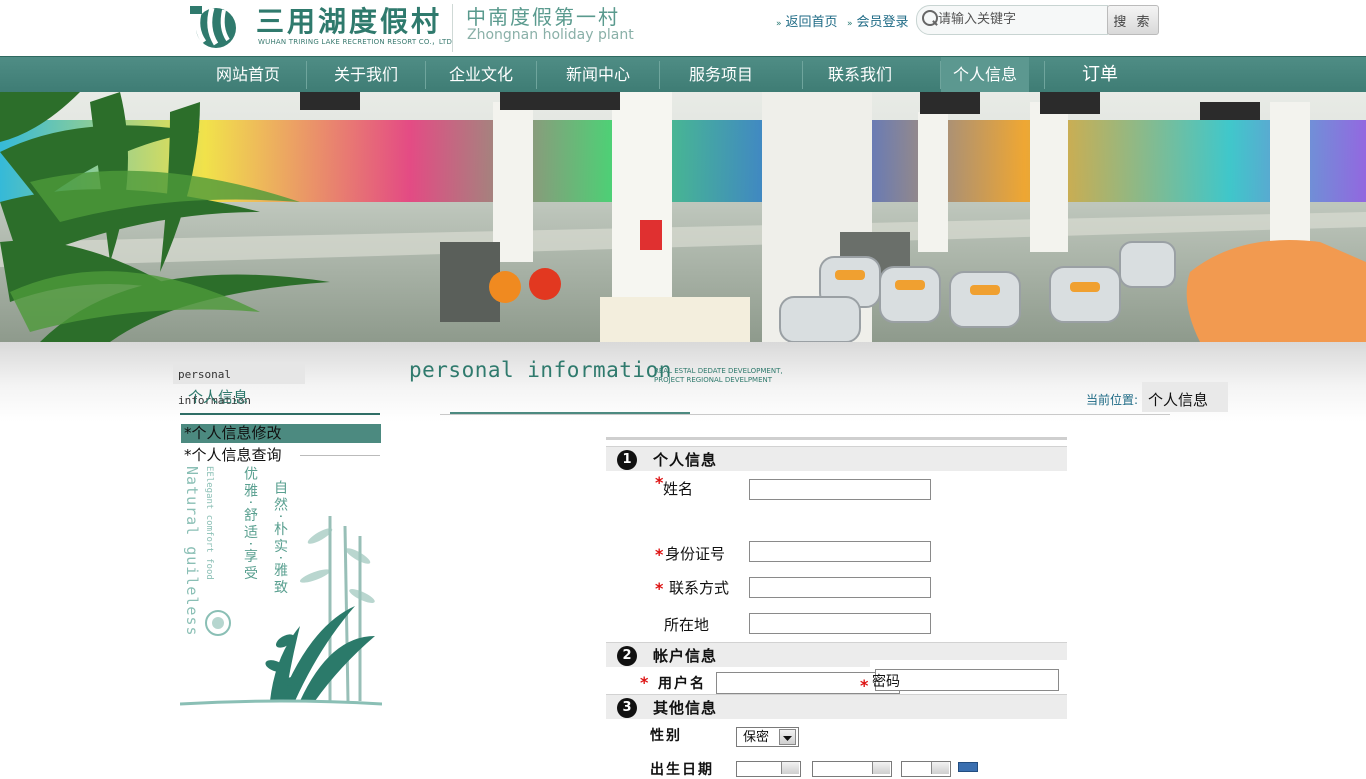  What do you see at coordinates (836, 706) in the screenshot?
I see `section-header-other: 3 其他信息` at bounding box center [836, 706].